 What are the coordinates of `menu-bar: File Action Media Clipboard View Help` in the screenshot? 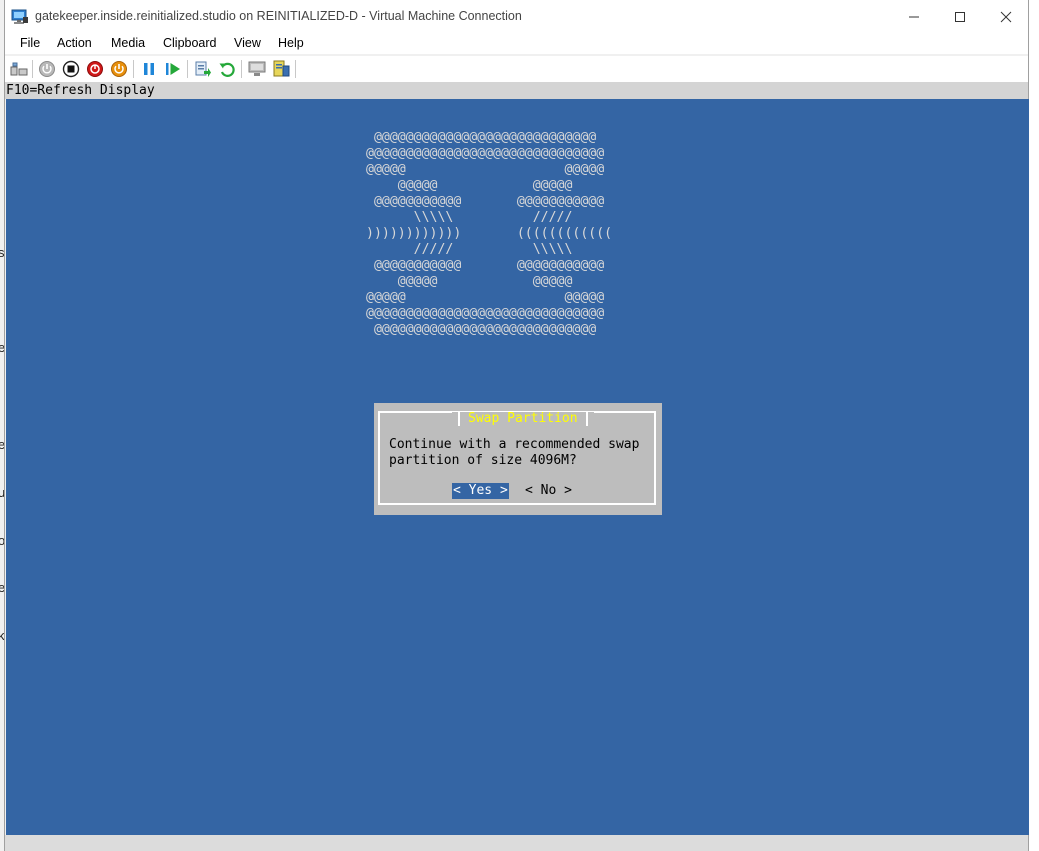 It's located at (516, 44).